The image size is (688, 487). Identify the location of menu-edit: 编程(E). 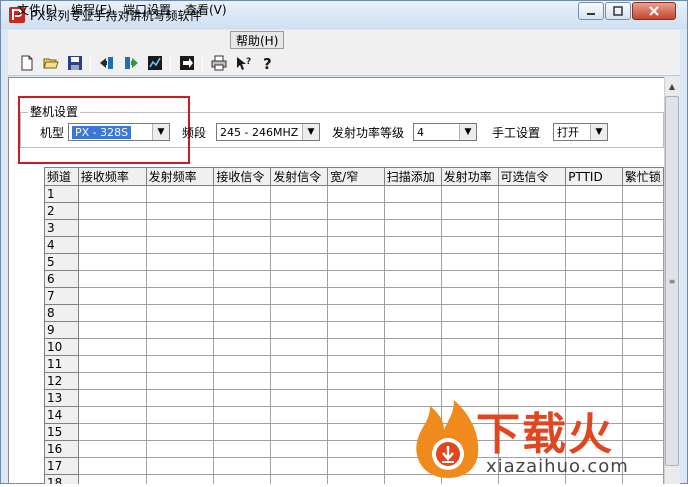
(91, 10).